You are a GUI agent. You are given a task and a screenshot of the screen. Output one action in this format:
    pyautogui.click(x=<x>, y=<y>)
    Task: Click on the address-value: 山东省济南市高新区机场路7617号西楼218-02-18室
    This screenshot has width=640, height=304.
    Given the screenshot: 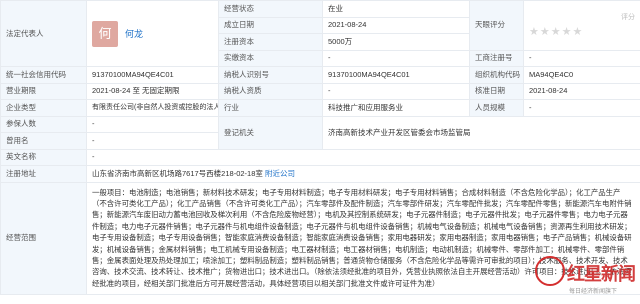 What is the action you would take?
    pyautogui.click(x=177, y=173)
    